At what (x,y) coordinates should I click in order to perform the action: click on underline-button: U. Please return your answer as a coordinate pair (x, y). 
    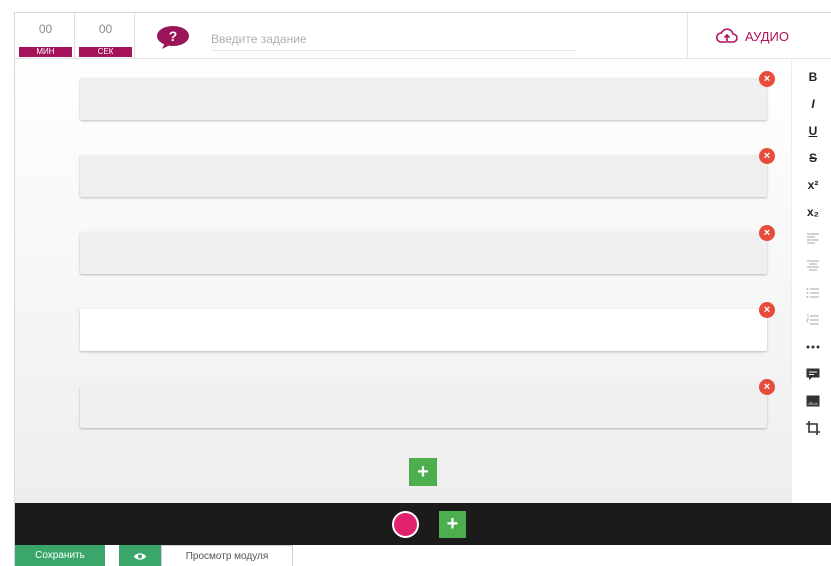
    Looking at the image, I should click on (813, 131).